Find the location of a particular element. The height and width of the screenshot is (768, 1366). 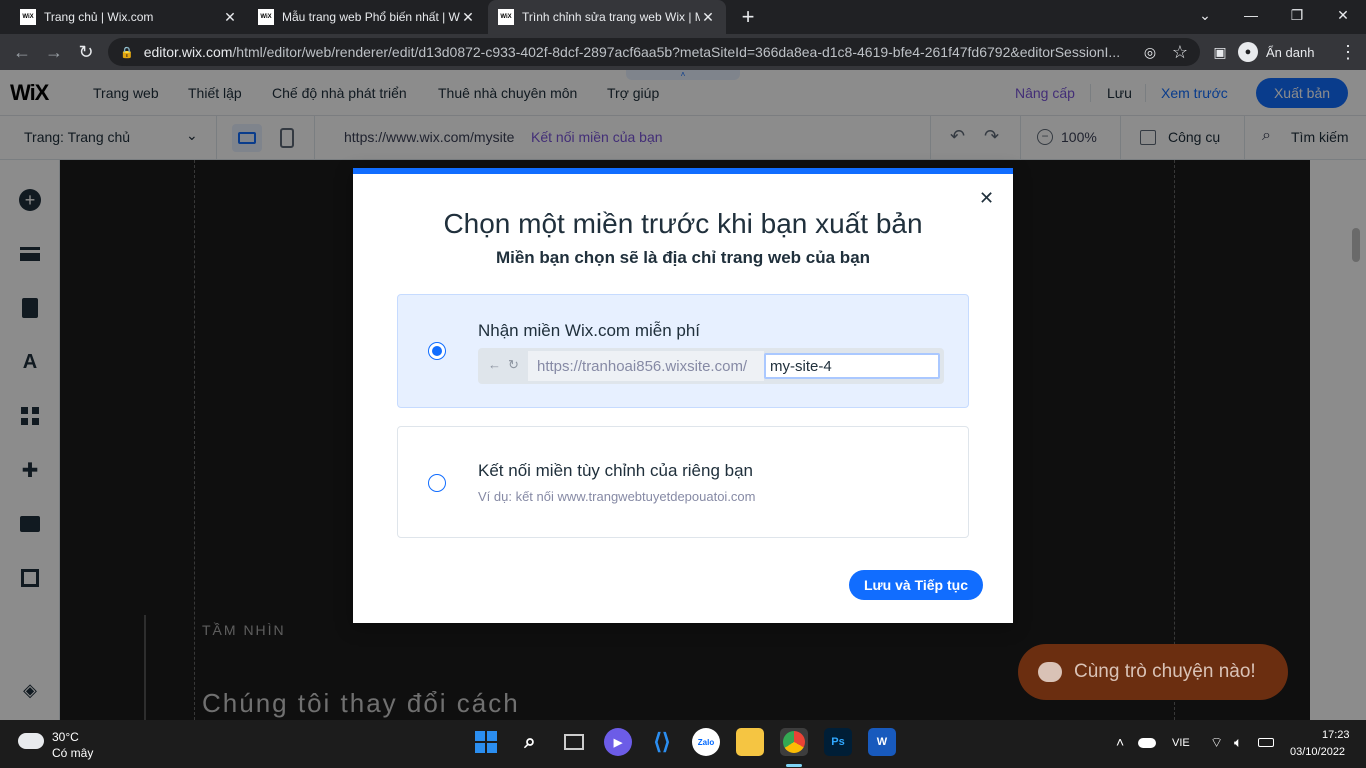

tab-title: Trình chỉnh sửa trang web Wix | M is located at coordinates (611, 17).